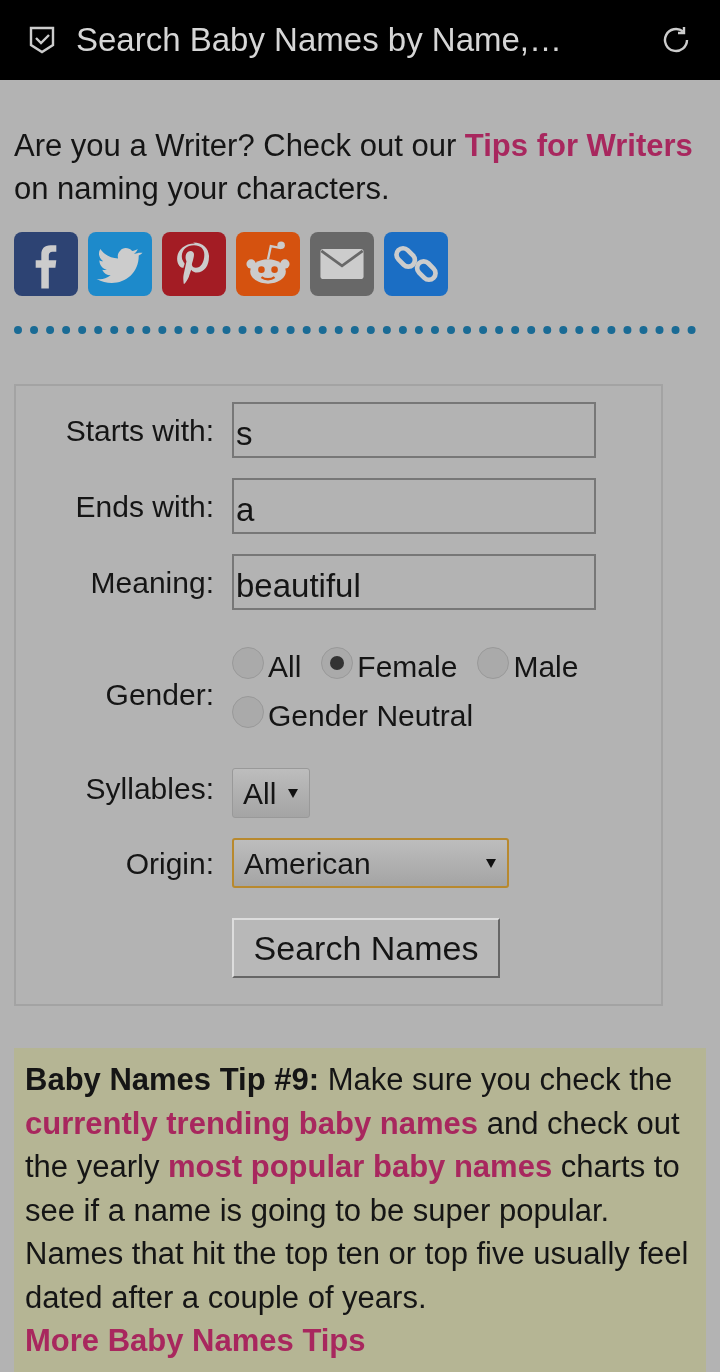  What do you see at coordinates (414, 582) in the screenshot?
I see `text-field: beautiful` at bounding box center [414, 582].